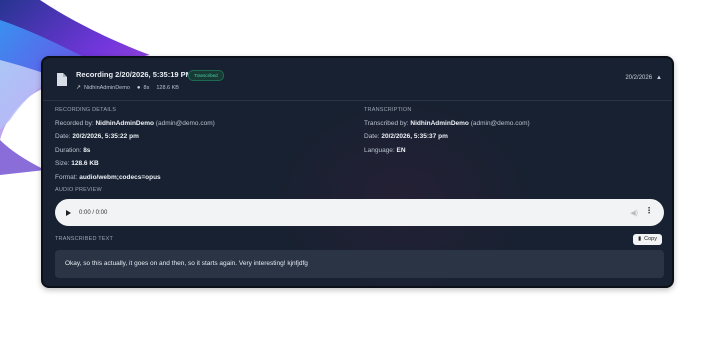 The height and width of the screenshot is (346, 717). I want to click on format-value: audio/webm;codecs=opus, so click(120, 177).